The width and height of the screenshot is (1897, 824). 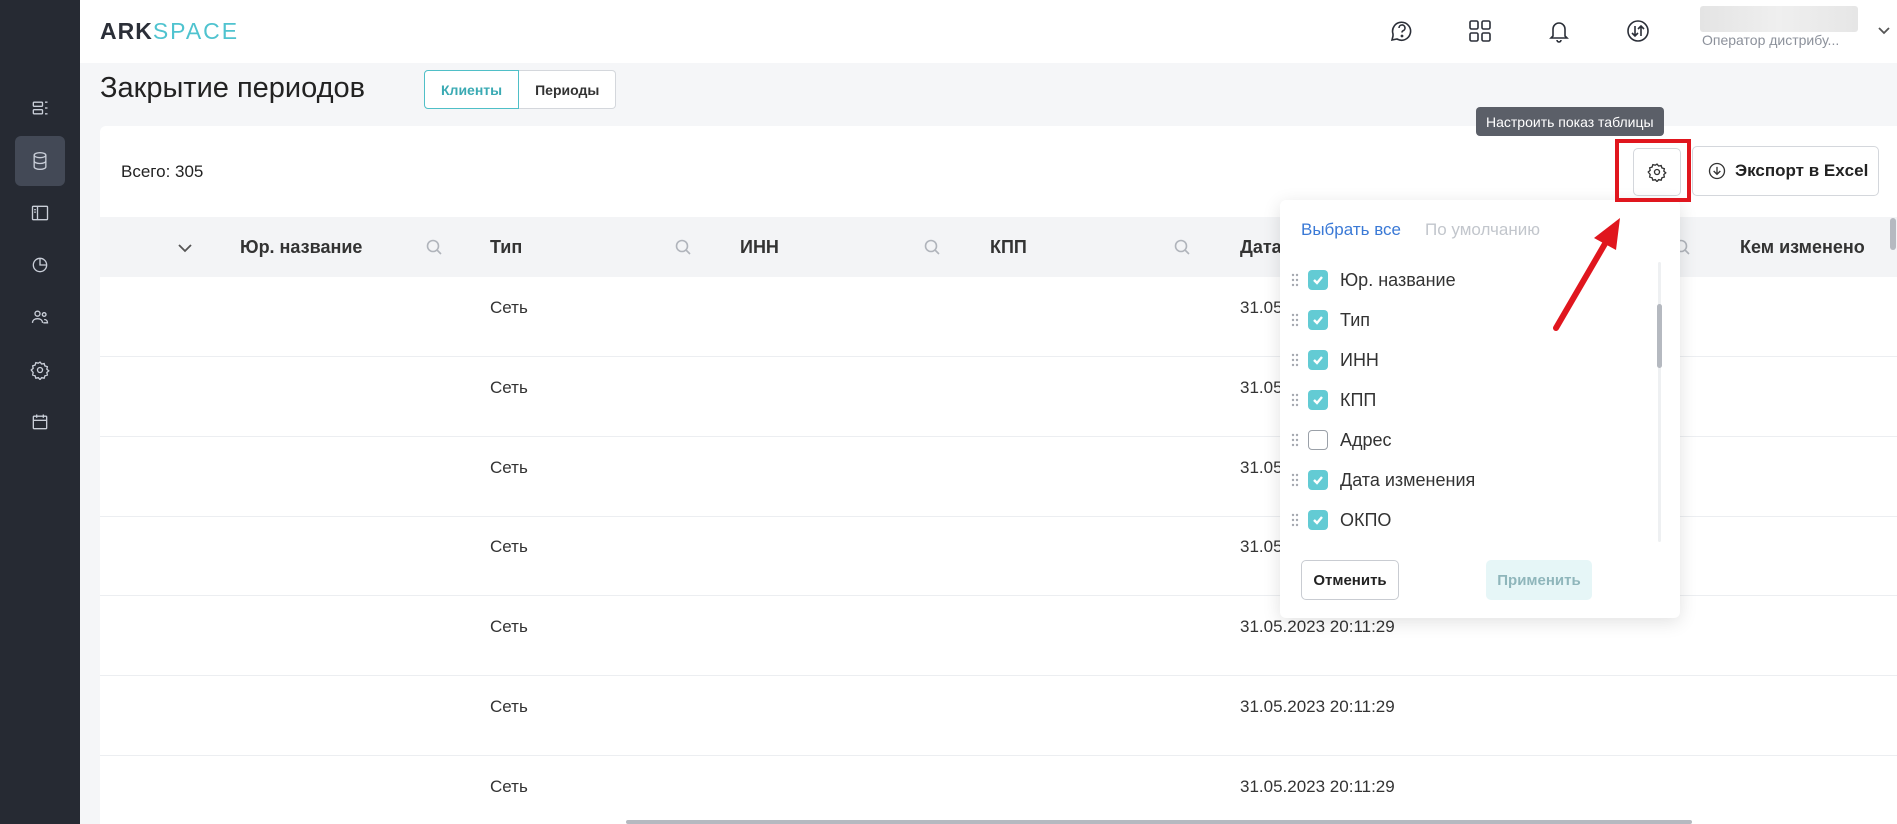 I want to click on sidebar-item-calendar, so click(x=40, y=422).